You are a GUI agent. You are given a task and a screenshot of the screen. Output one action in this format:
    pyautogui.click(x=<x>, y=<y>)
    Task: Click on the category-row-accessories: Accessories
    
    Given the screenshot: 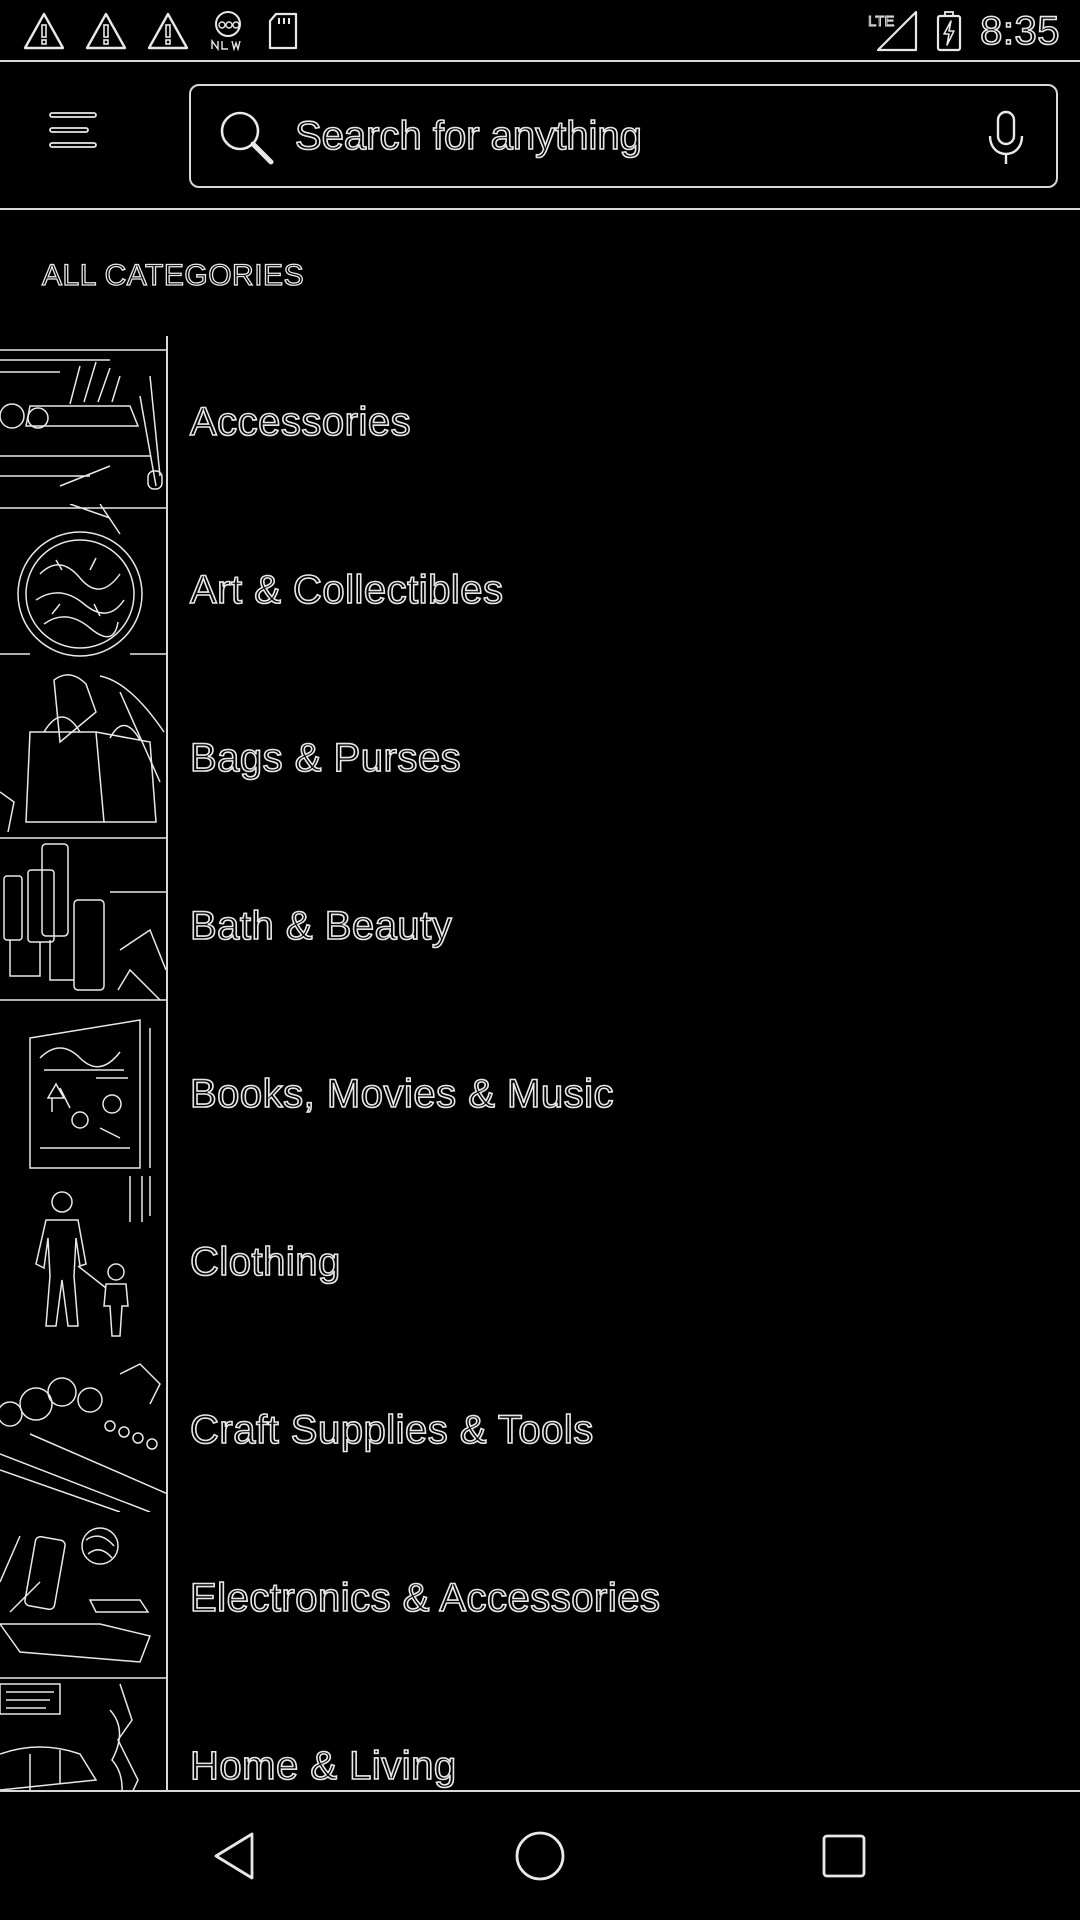 What is the action you would take?
    pyautogui.click(x=540, y=420)
    